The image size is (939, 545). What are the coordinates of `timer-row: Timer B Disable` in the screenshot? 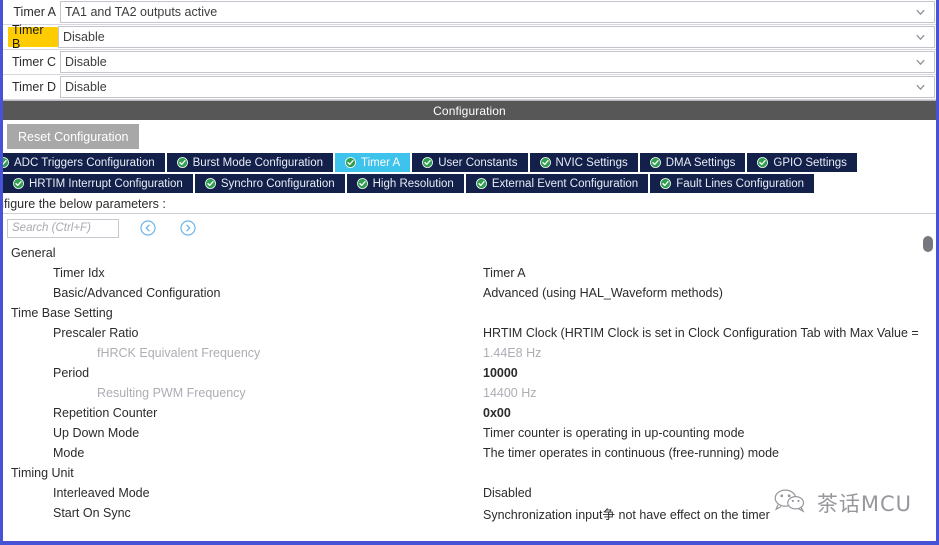 It's located at (469, 37).